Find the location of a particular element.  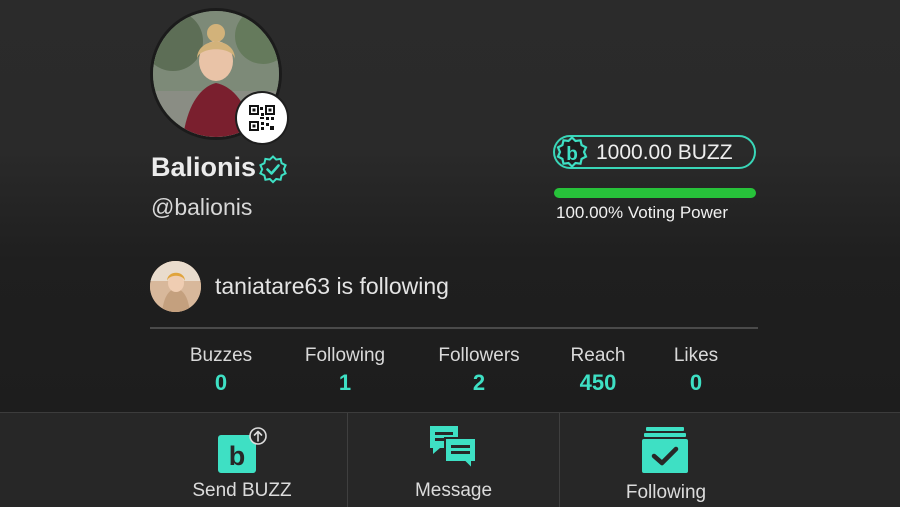

stat-label: Reach is located at coordinates (598, 355).